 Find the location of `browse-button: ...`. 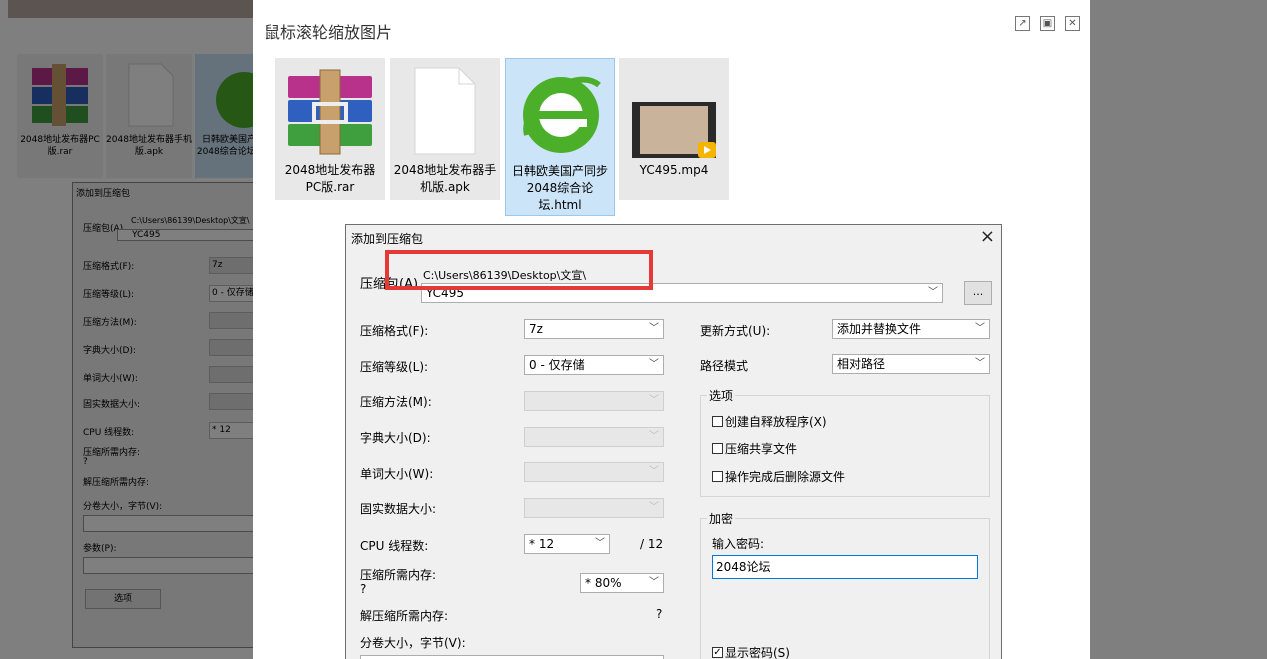

browse-button: ... is located at coordinates (978, 293).